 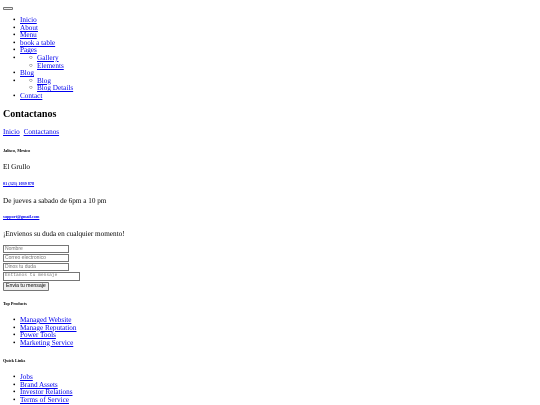 I want to click on email-label: support@gmail.com, so click(x=21, y=216).